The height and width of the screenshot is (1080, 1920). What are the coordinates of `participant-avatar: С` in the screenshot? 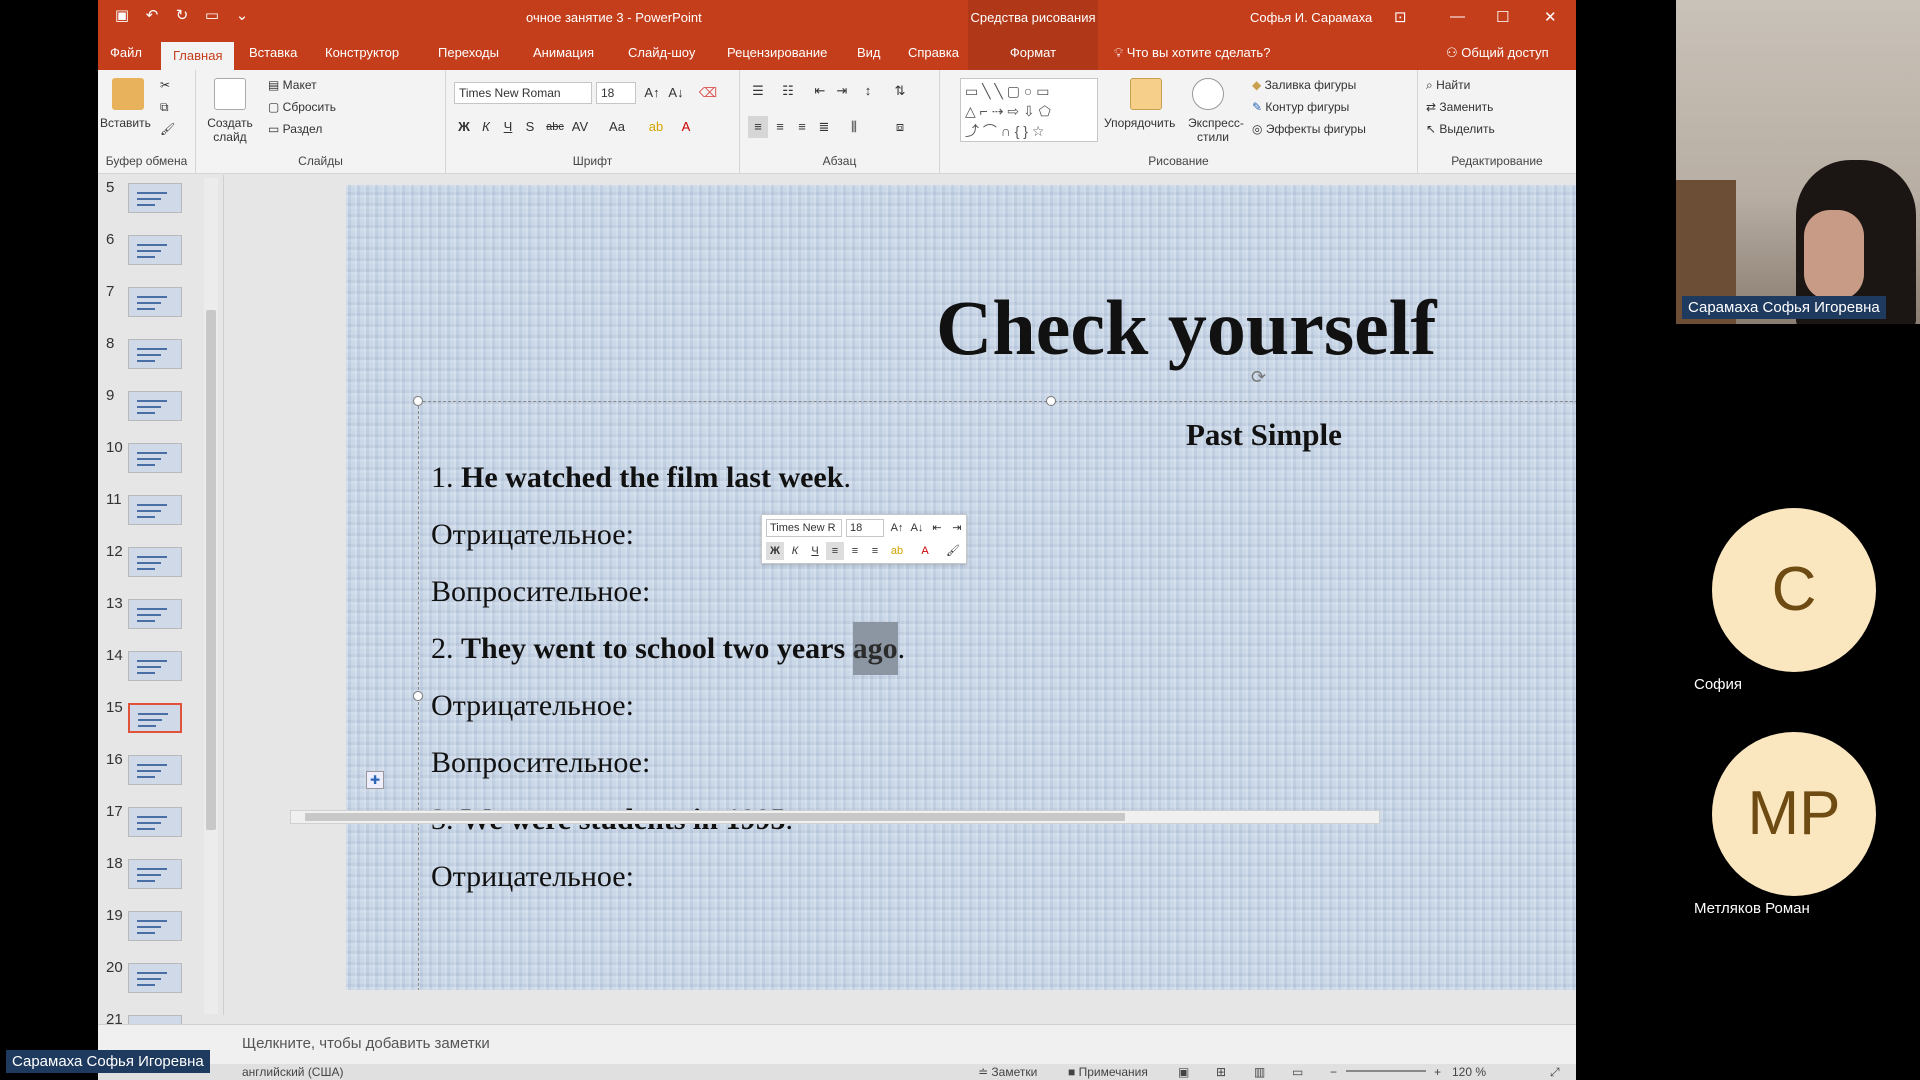 It's located at (1794, 590).